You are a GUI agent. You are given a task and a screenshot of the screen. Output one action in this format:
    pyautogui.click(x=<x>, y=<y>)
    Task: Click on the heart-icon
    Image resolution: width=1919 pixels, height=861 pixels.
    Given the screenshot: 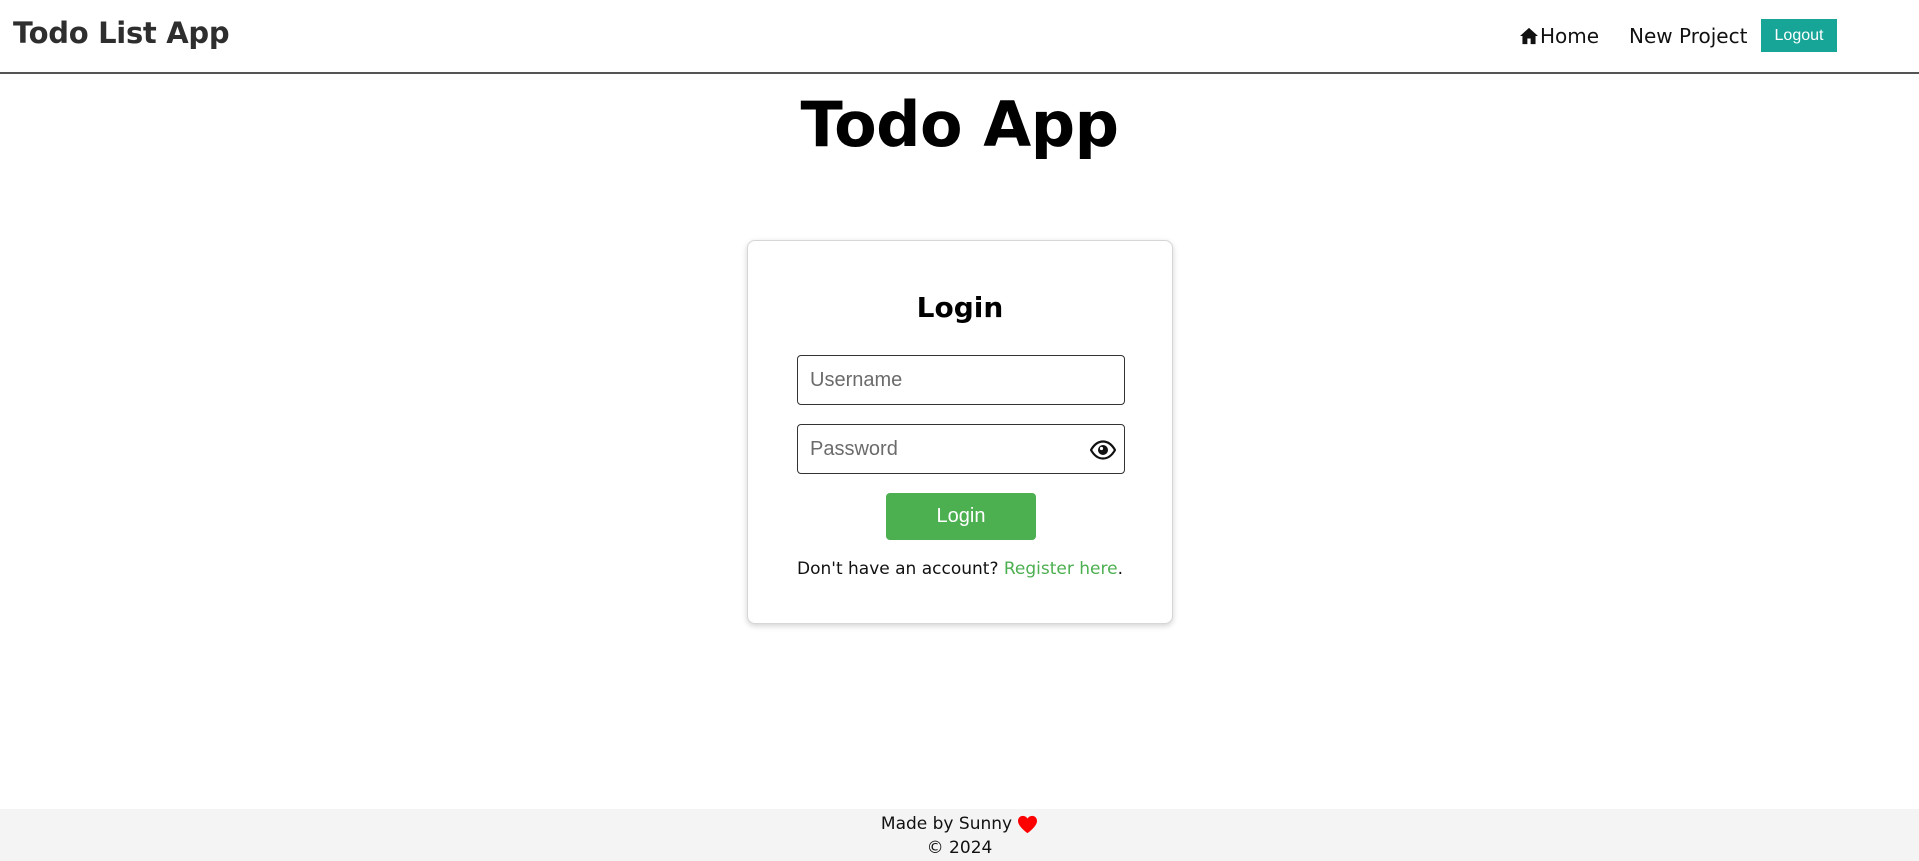 What is the action you would take?
    pyautogui.click(x=1028, y=824)
    